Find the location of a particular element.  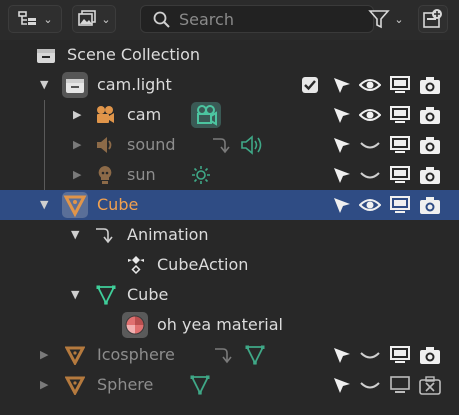

tree-row-sphere: ▶ Sphere is located at coordinates (229, 385).